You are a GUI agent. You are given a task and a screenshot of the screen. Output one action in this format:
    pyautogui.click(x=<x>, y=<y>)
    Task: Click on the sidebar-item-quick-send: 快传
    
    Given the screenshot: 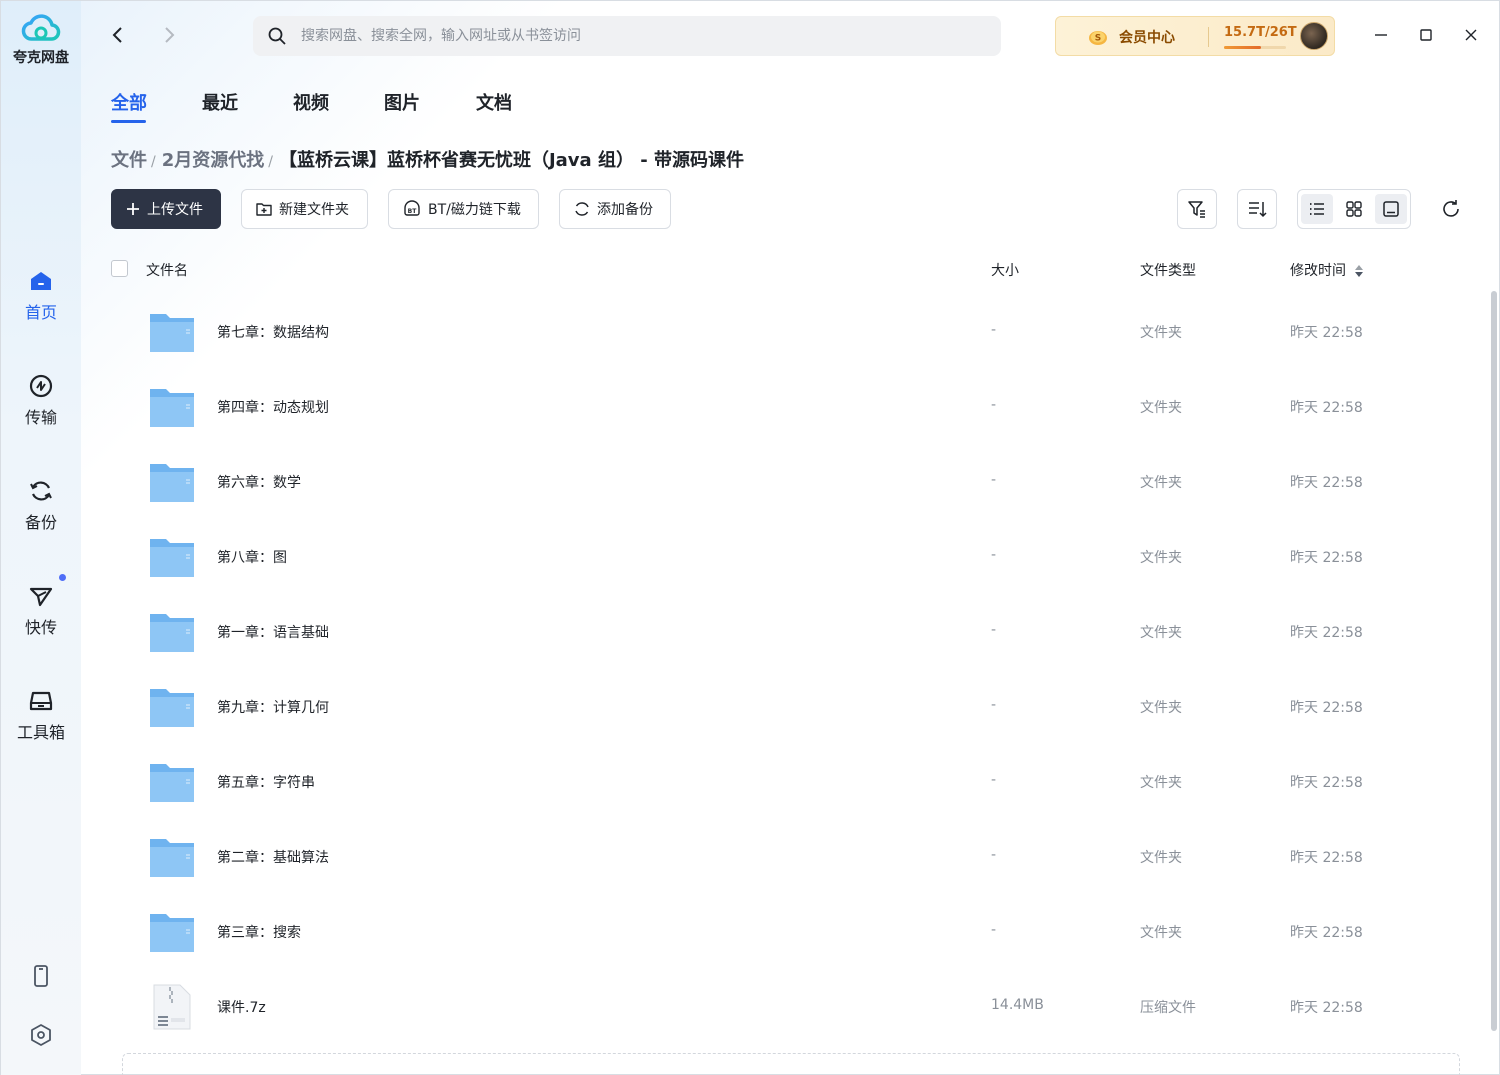 What is the action you would take?
    pyautogui.click(x=41, y=606)
    